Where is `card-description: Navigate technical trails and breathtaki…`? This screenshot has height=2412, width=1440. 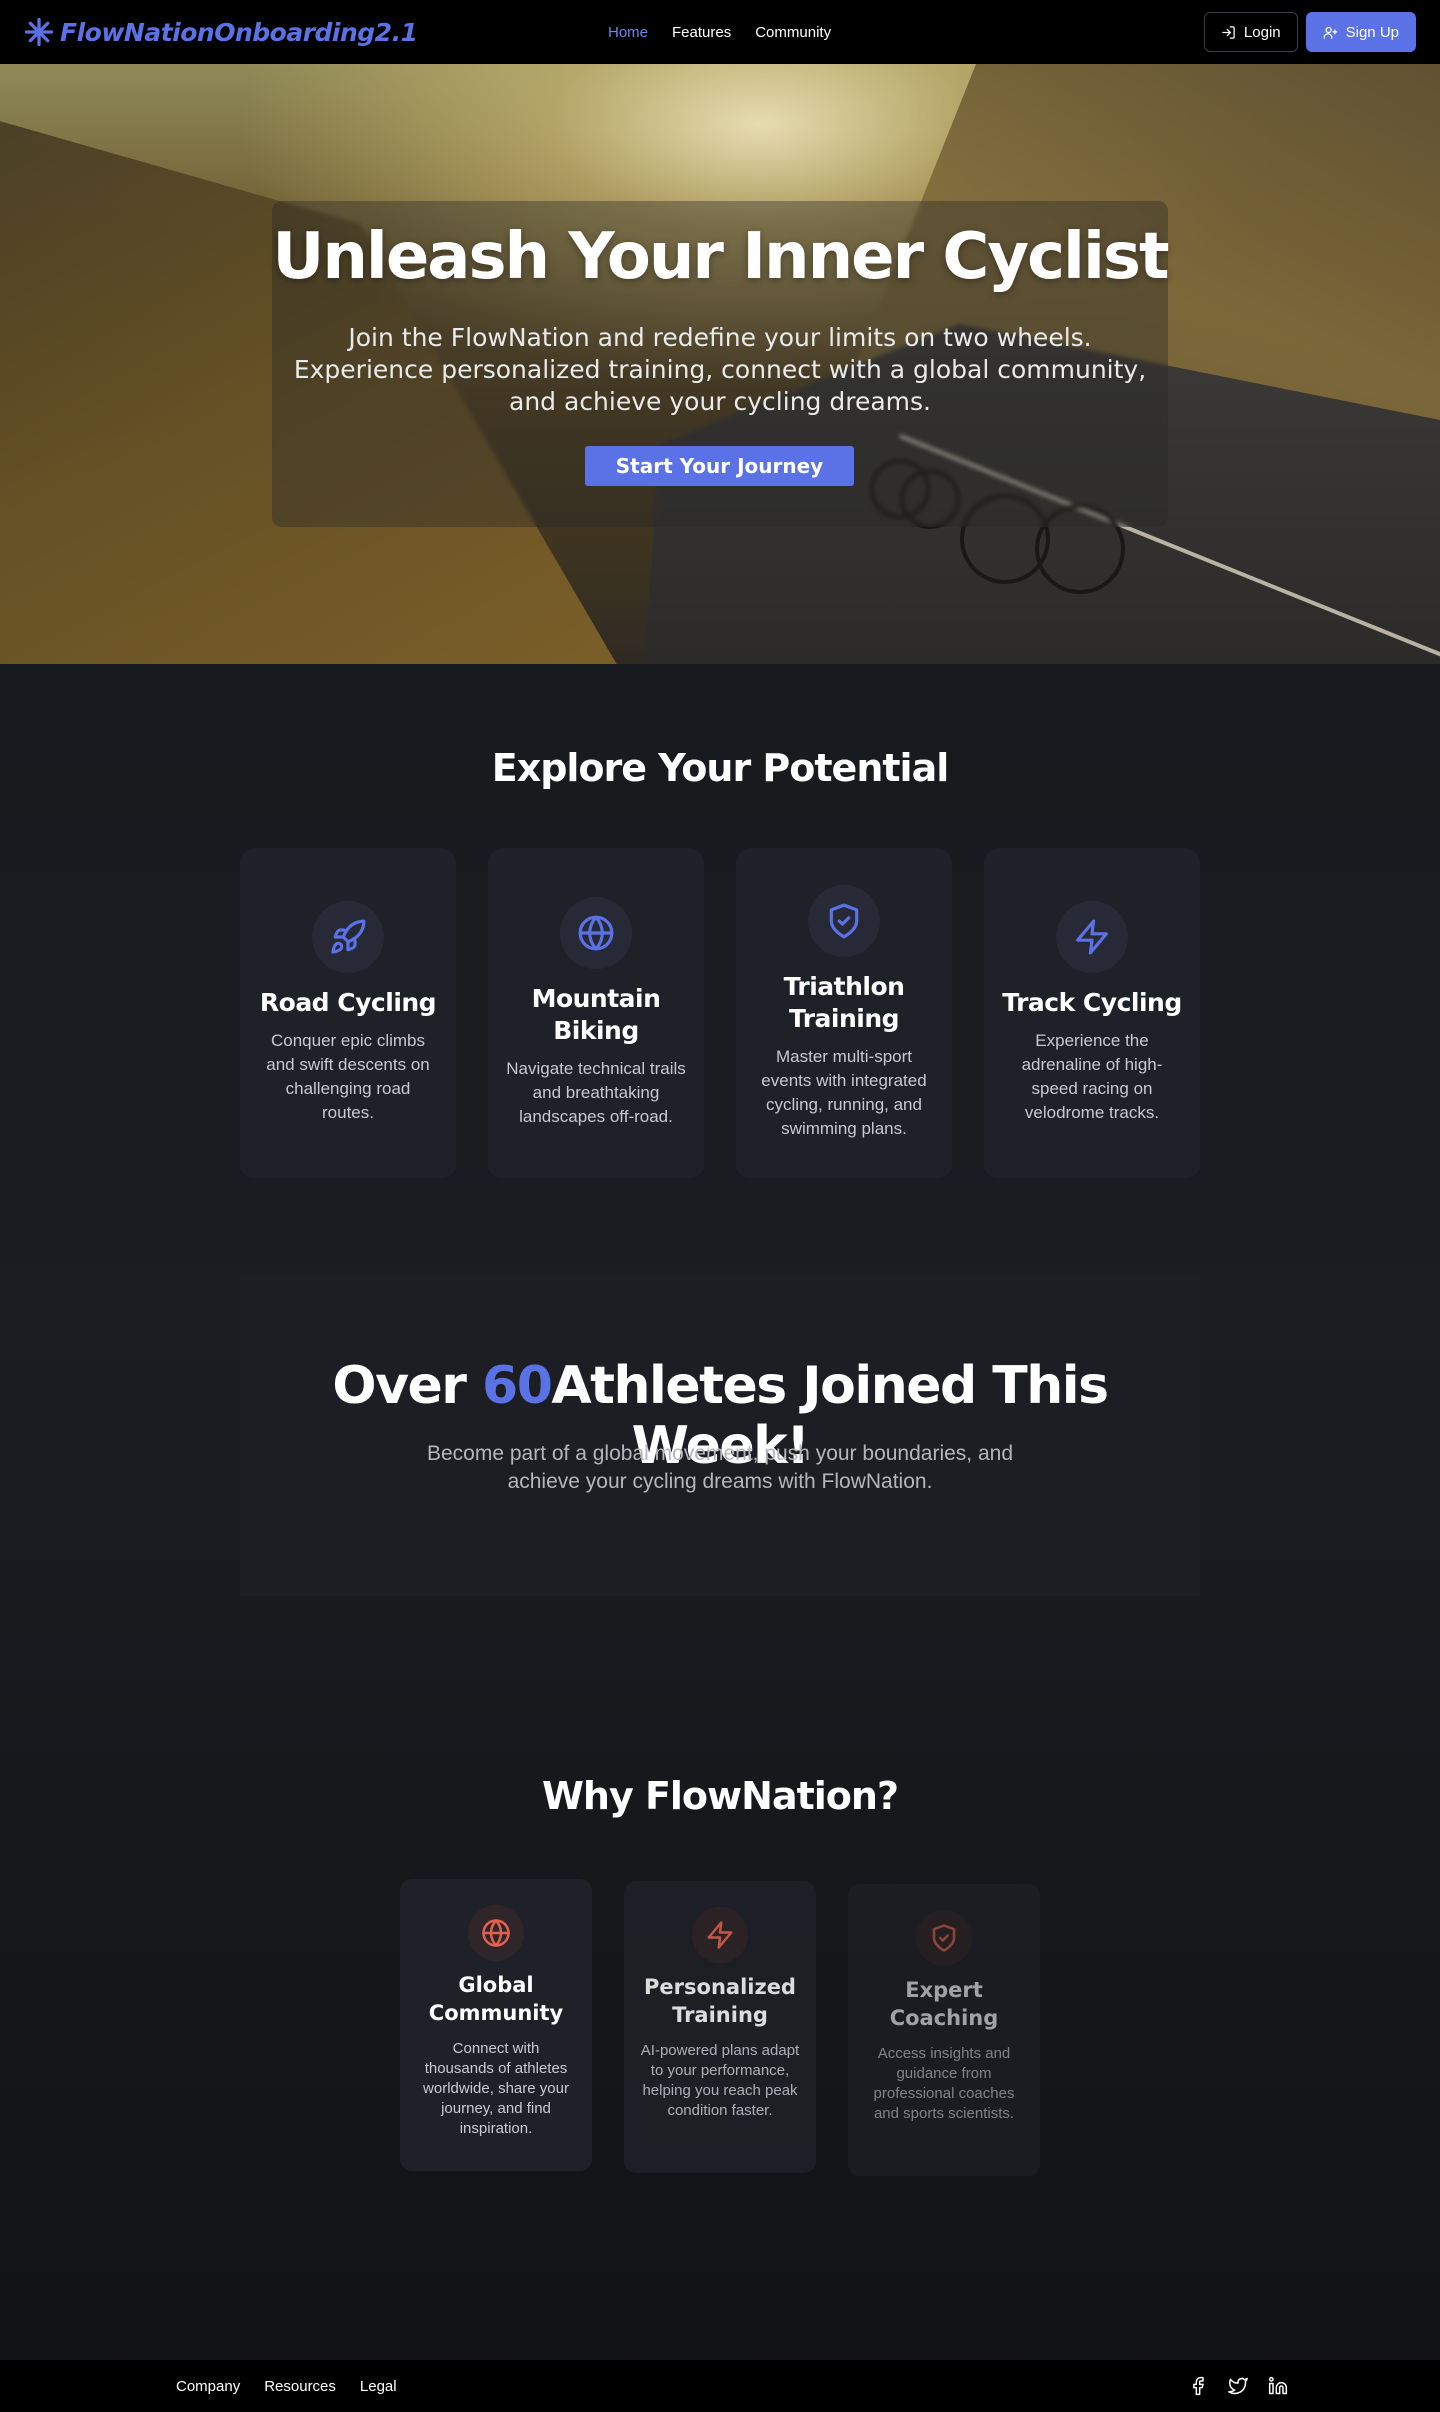 card-description: Navigate technical trails and breathtaki… is located at coordinates (596, 1092).